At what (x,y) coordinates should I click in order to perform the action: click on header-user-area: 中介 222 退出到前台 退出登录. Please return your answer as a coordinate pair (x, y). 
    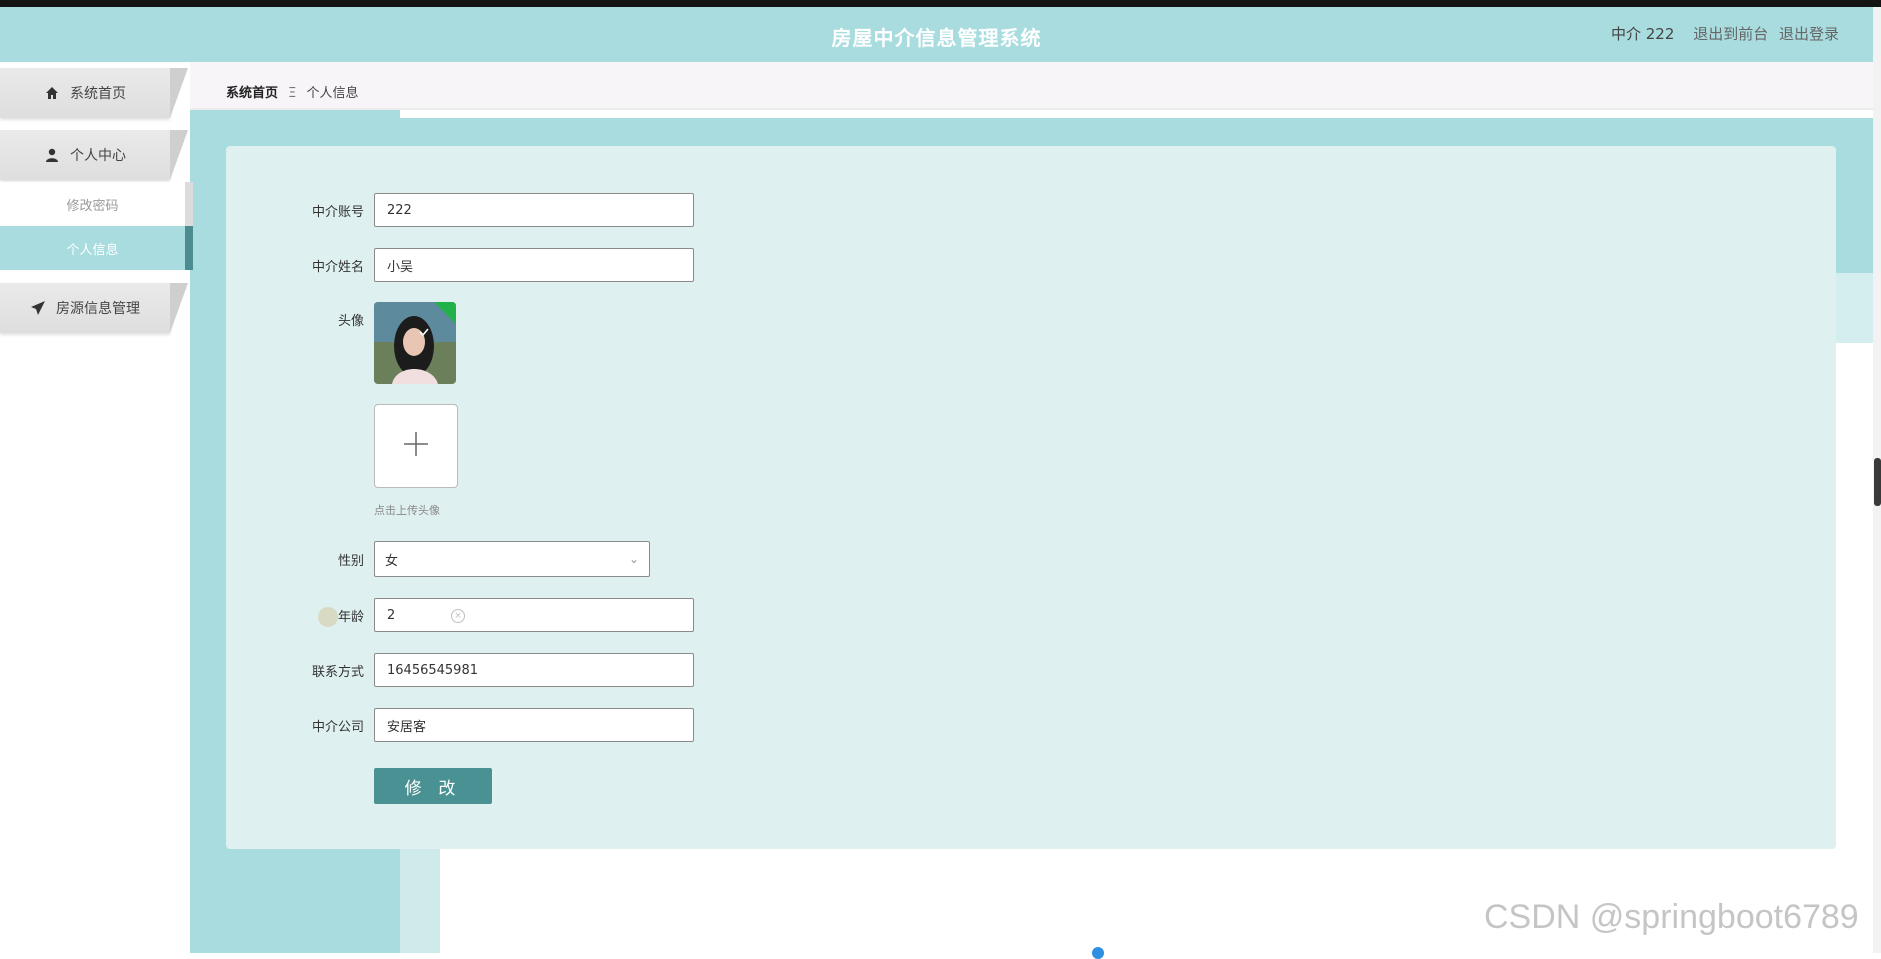
    Looking at the image, I should click on (1725, 33).